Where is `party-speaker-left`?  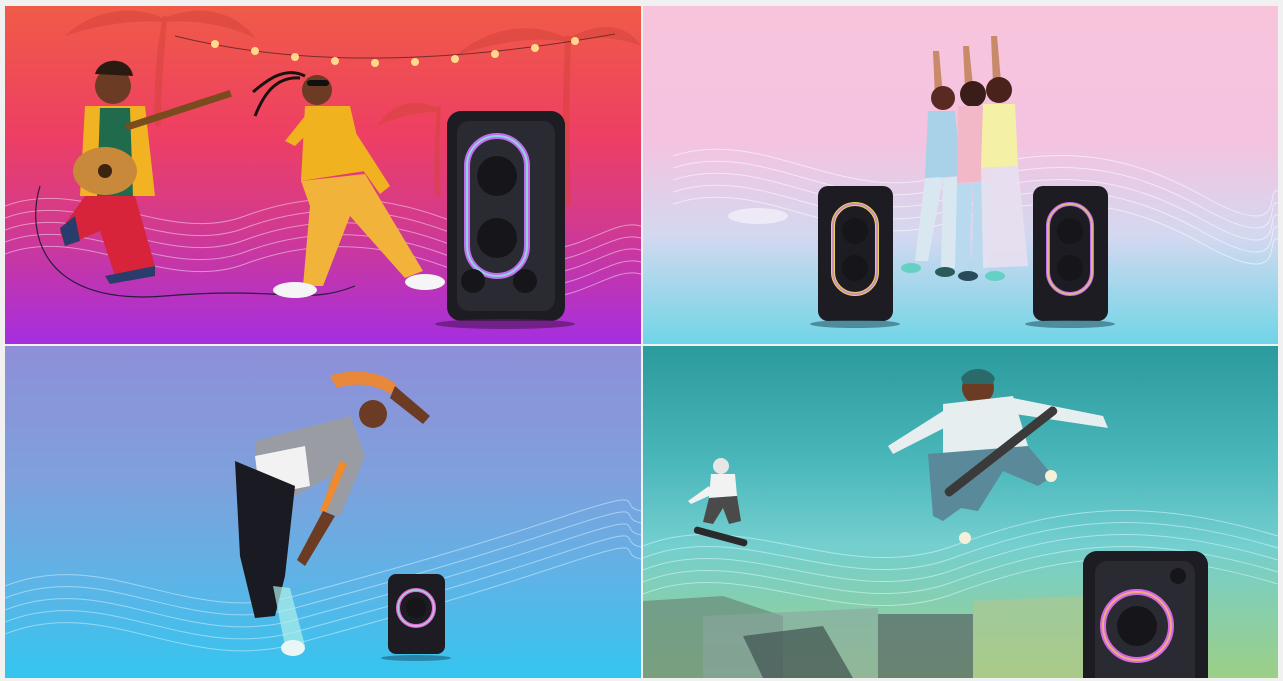
party-speaker-left is located at coordinates (855, 257).